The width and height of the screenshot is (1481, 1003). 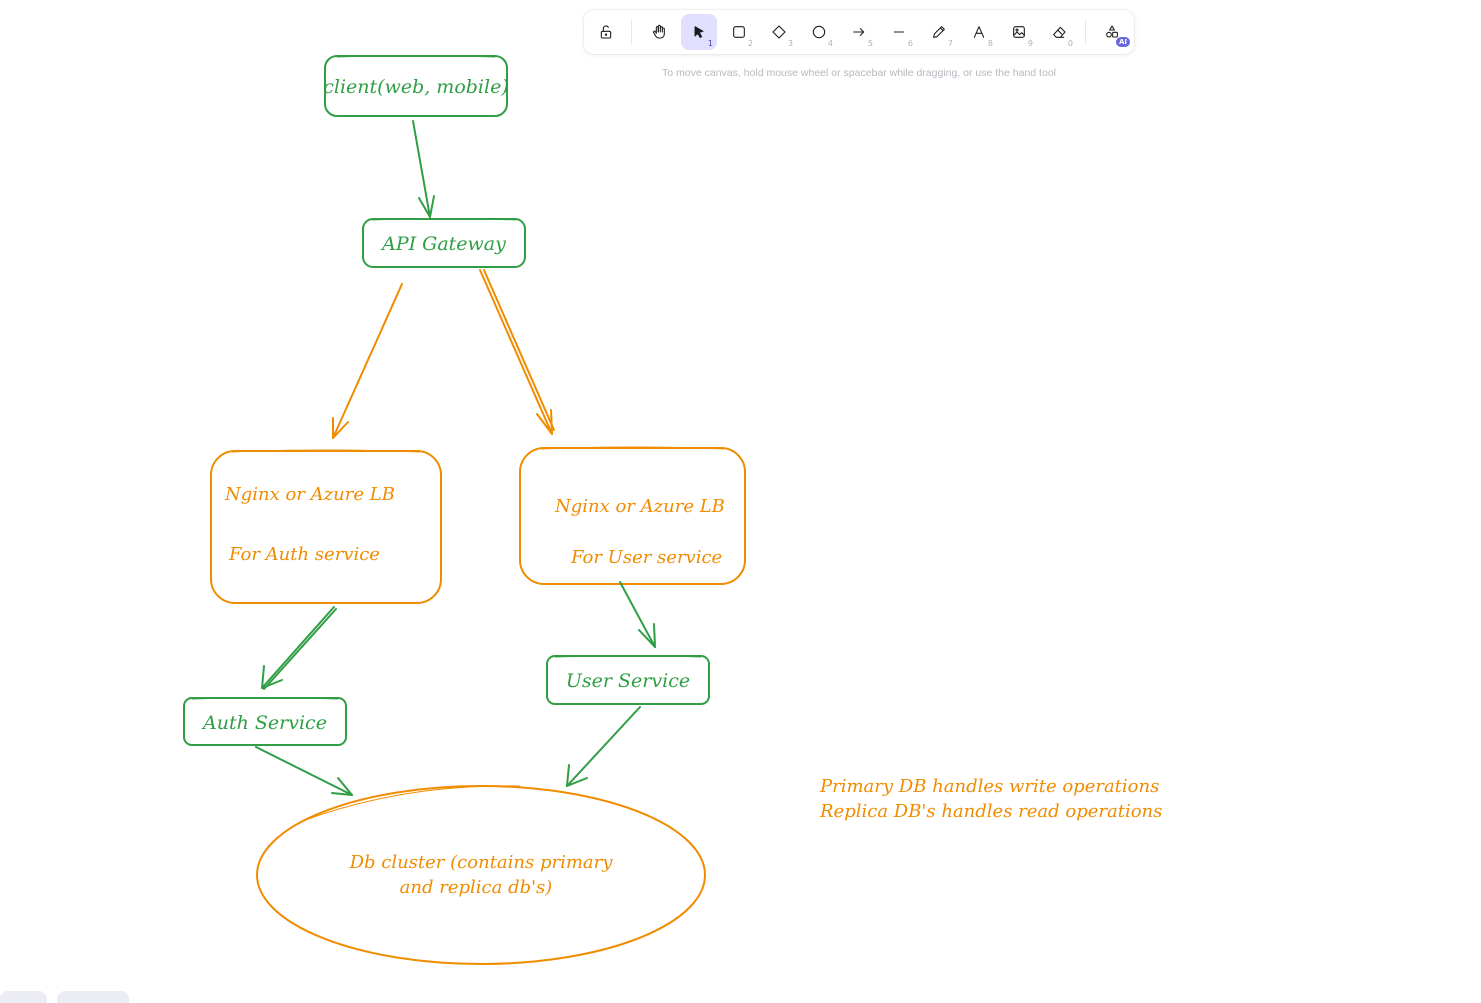 I want to click on circle-icon, so click(x=819, y=32).